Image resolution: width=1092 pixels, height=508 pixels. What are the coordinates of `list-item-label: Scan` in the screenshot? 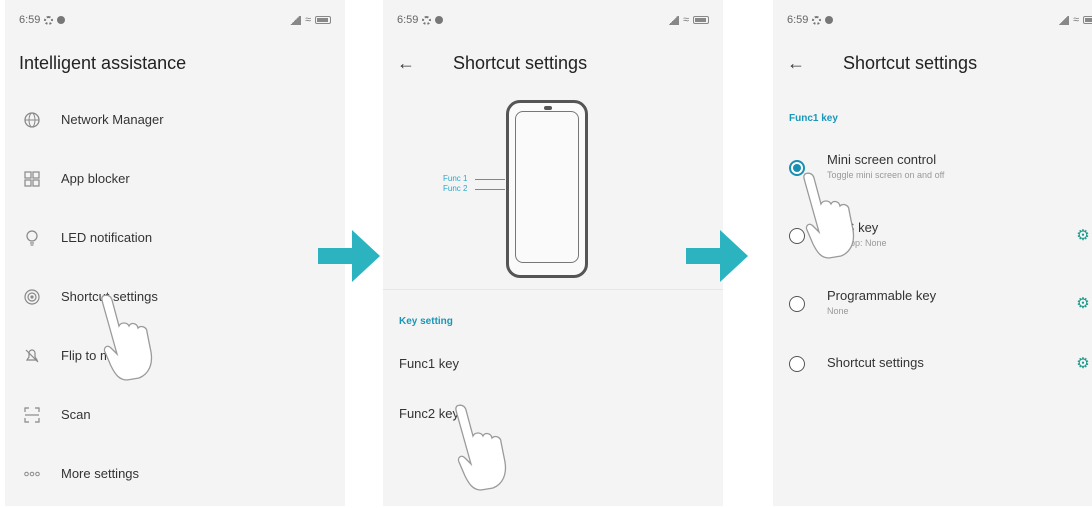 It's located at (76, 414).